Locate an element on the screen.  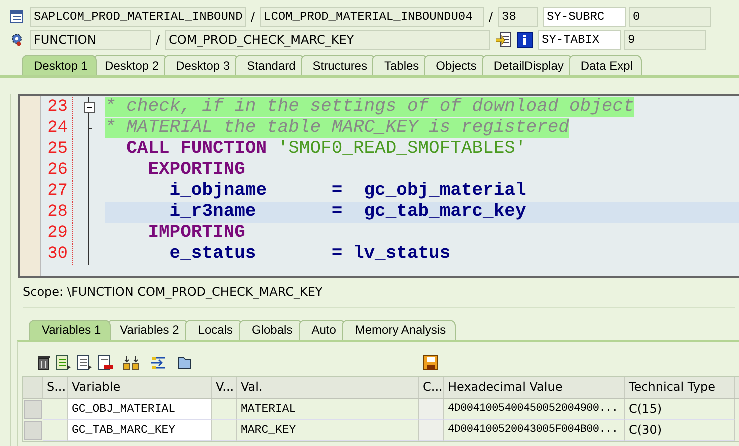
line-number: 30 is located at coordinates (57, 254).